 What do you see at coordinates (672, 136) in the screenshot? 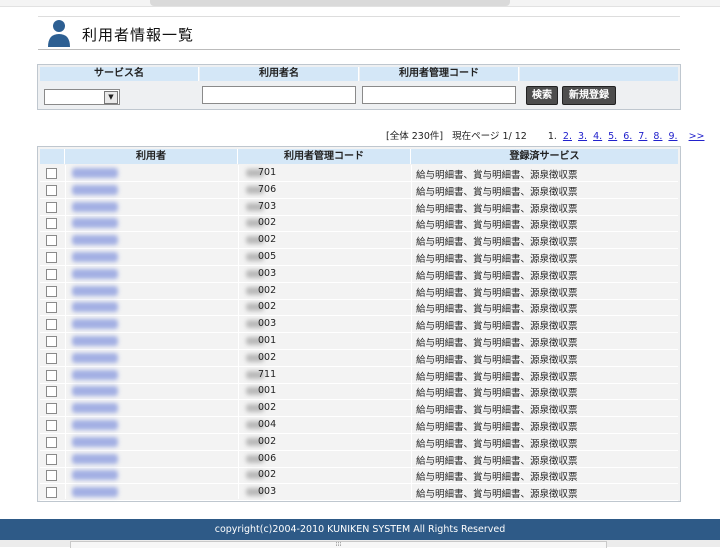
I see `page-link: 9.` at bounding box center [672, 136].